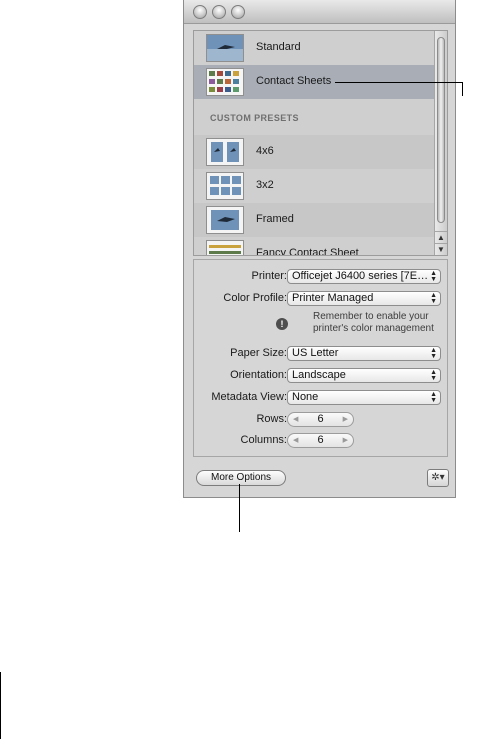  I want to click on paper-size-label: Paper Size:, so click(258, 353).